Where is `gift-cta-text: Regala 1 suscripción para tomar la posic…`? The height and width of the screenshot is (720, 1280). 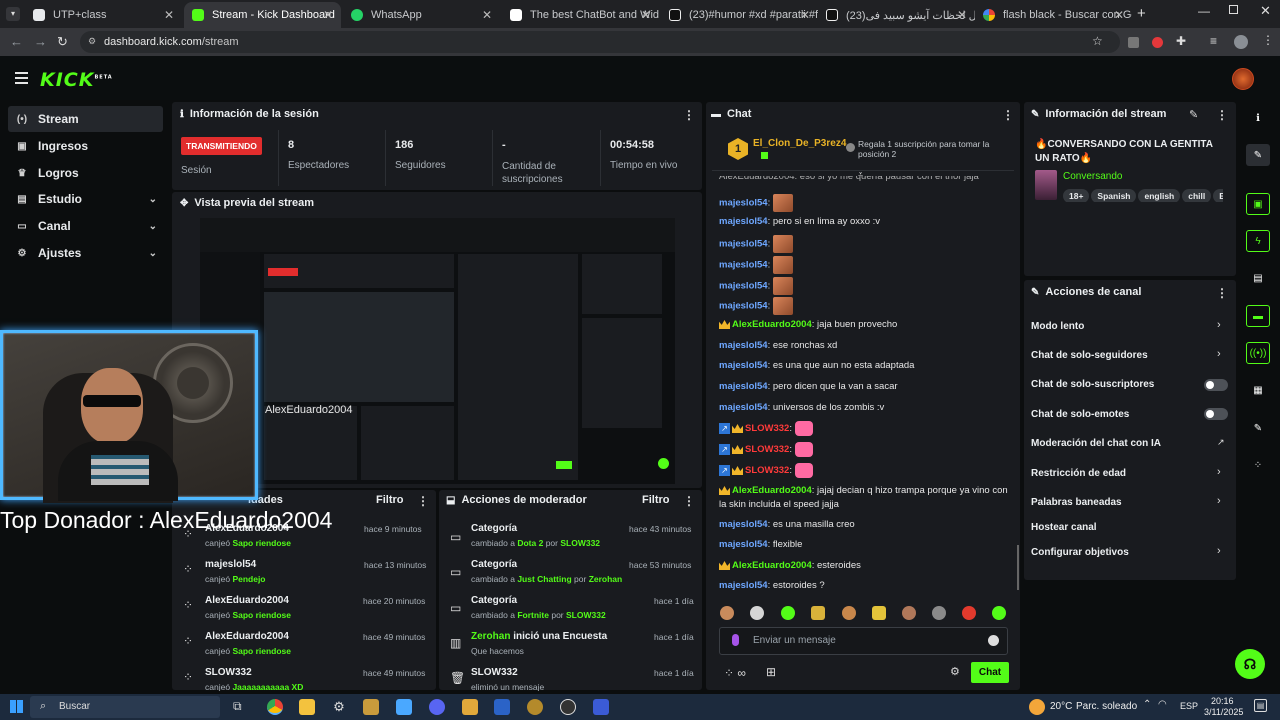 gift-cta-text: Regala 1 suscripción para tomar la posic… is located at coordinates (928, 149).